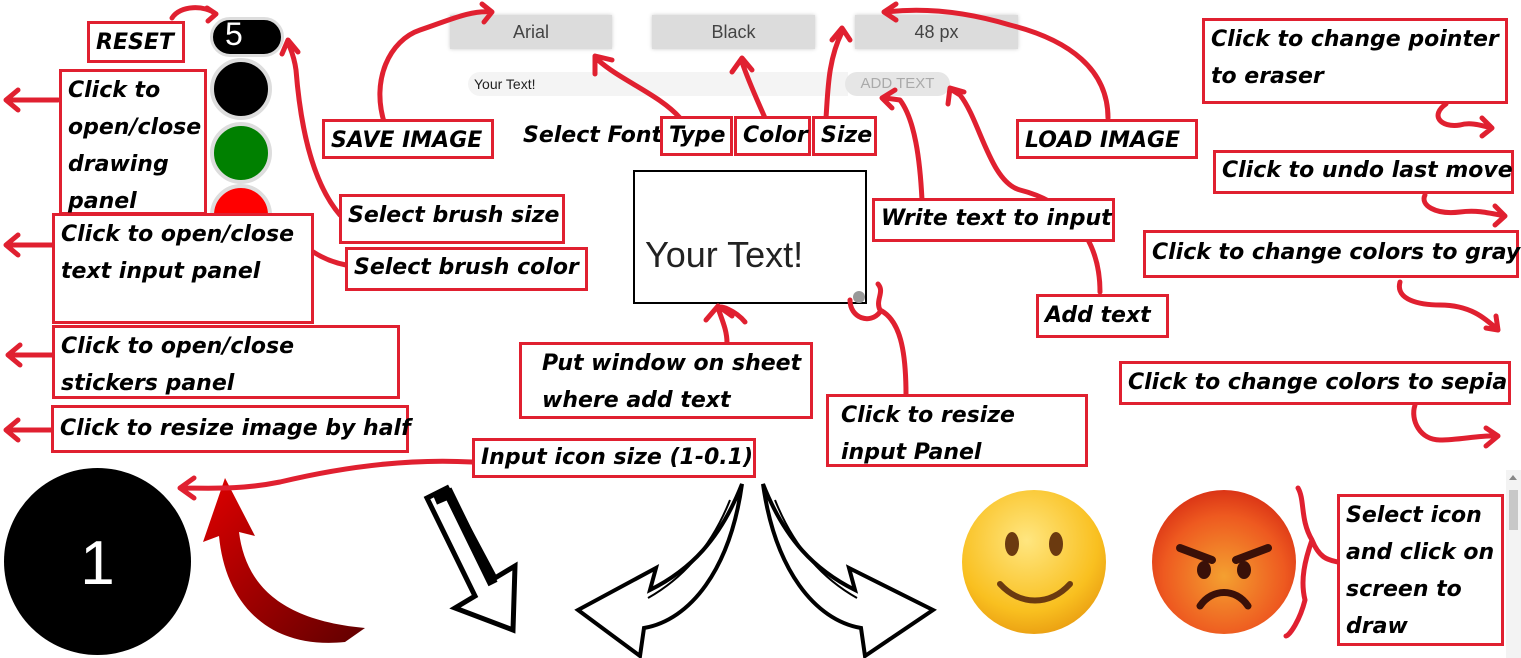  What do you see at coordinates (772, 136) in the screenshot?
I see `label-color: Color` at bounding box center [772, 136].